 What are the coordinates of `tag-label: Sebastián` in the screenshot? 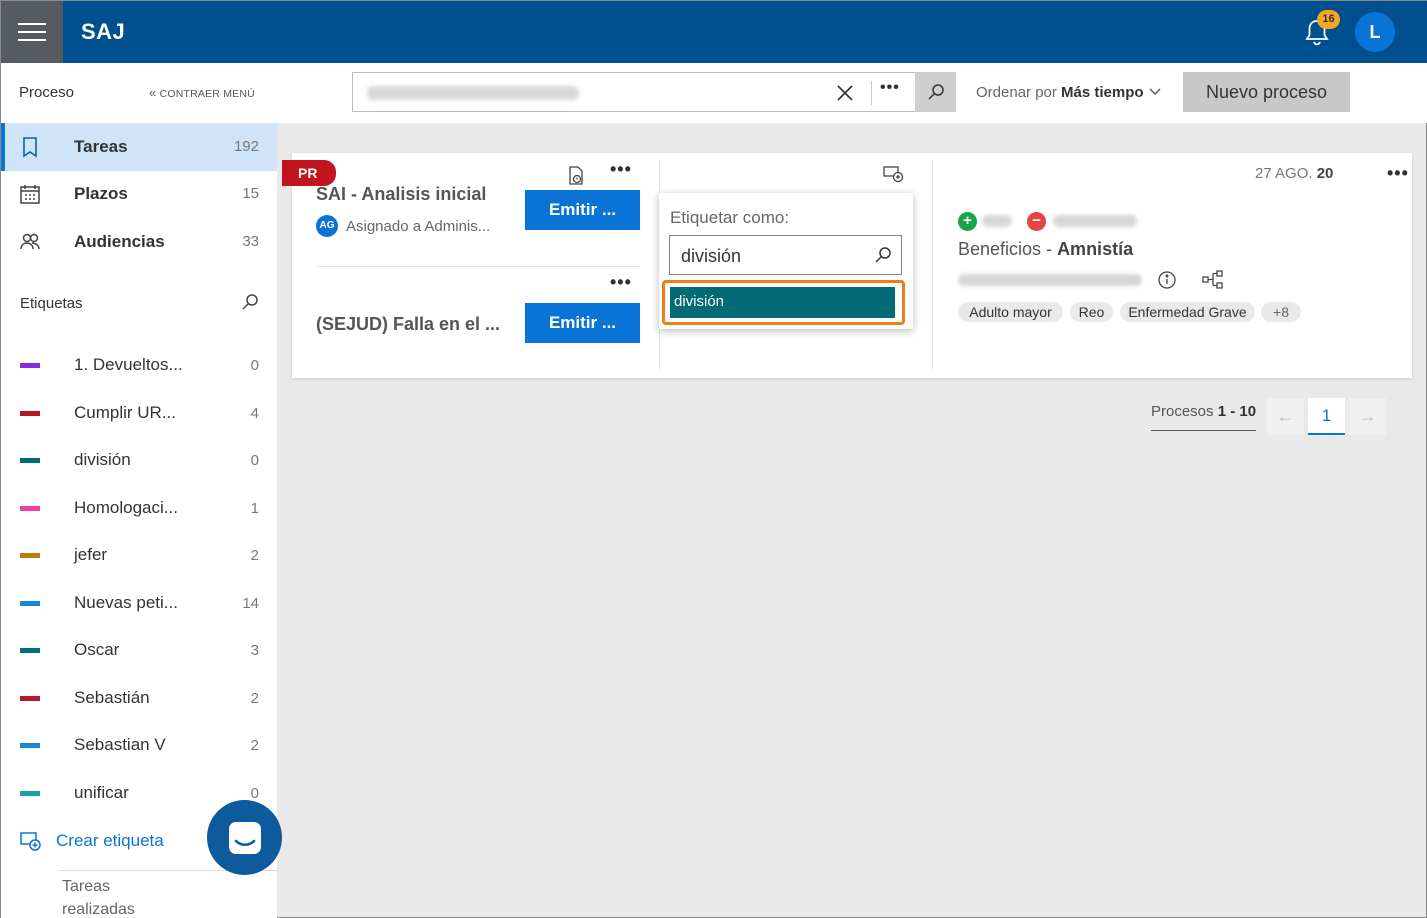 It's located at (112, 697).